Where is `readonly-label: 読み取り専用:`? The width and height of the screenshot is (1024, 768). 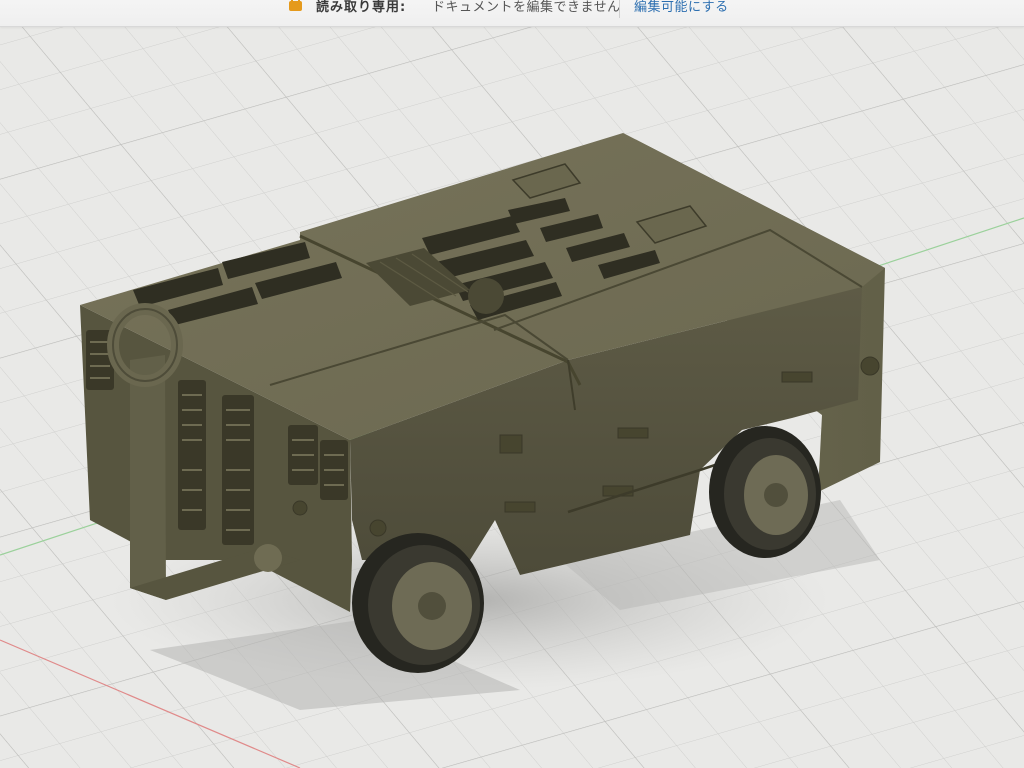 readonly-label: 読み取り専用: is located at coordinates (361, 7).